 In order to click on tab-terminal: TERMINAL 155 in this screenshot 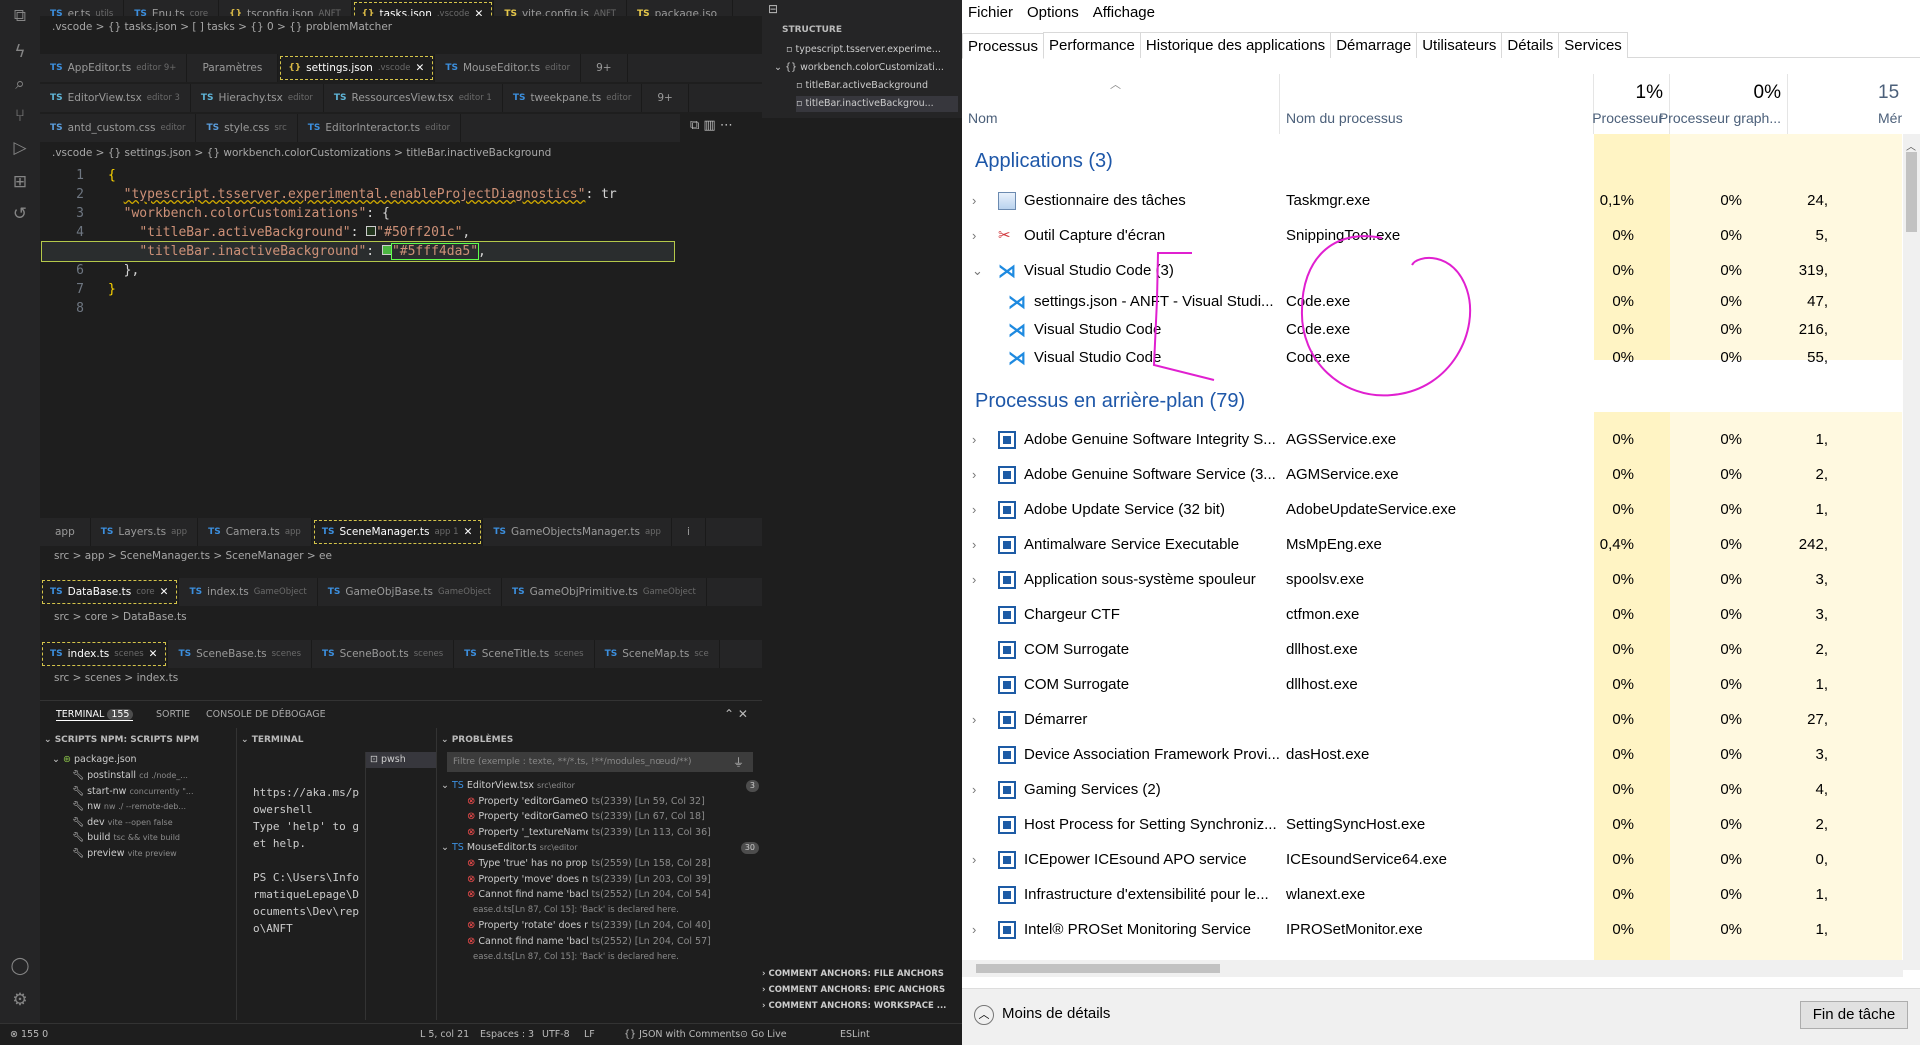, I will do `click(95, 715)`.